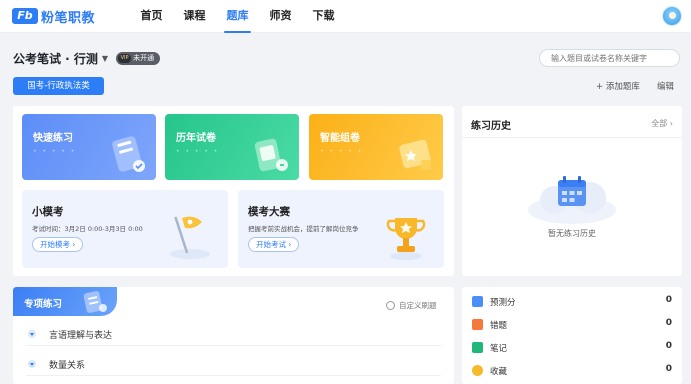  What do you see at coordinates (572, 200) in the screenshot?
I see `empty-calendar-icon` at bounding box center [572, 200].